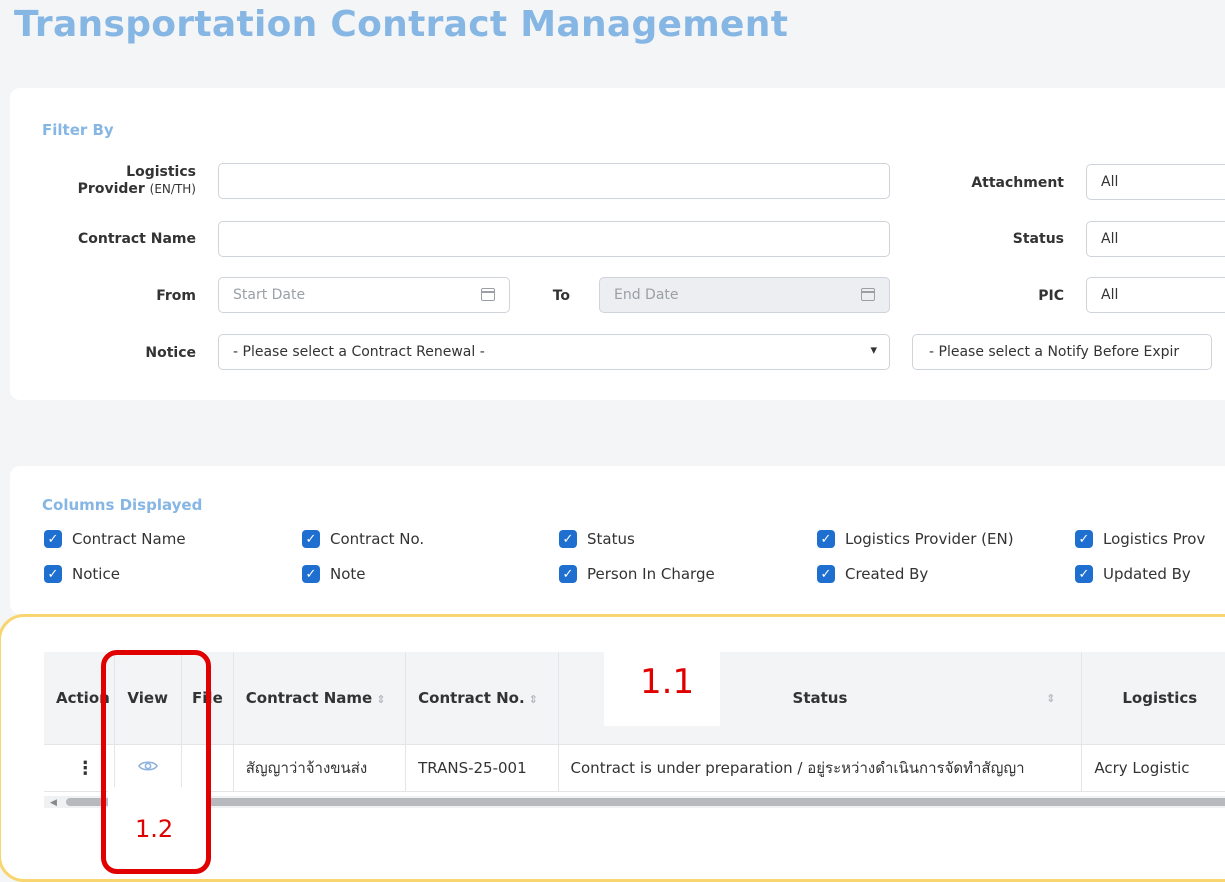 The height and width of the screenshot is (882, 1225). What do you see at coordinates (554, 181) in the screenshot?
I see `logistics-provider-input` at bounding box center [554, 181].